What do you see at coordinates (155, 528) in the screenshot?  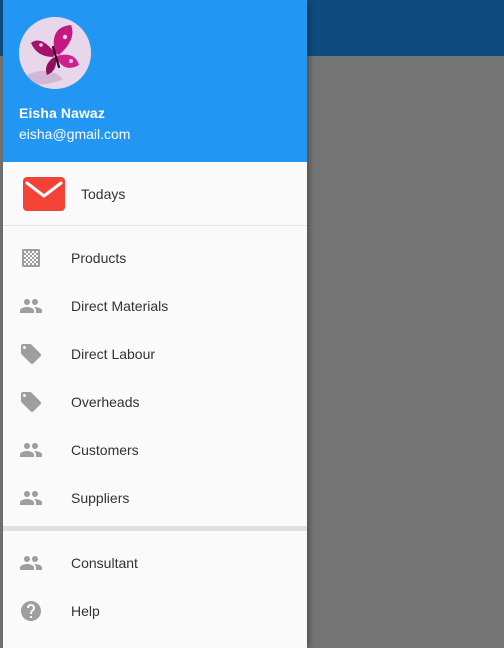 I see `section-divider` at bounding box center [155, 528].